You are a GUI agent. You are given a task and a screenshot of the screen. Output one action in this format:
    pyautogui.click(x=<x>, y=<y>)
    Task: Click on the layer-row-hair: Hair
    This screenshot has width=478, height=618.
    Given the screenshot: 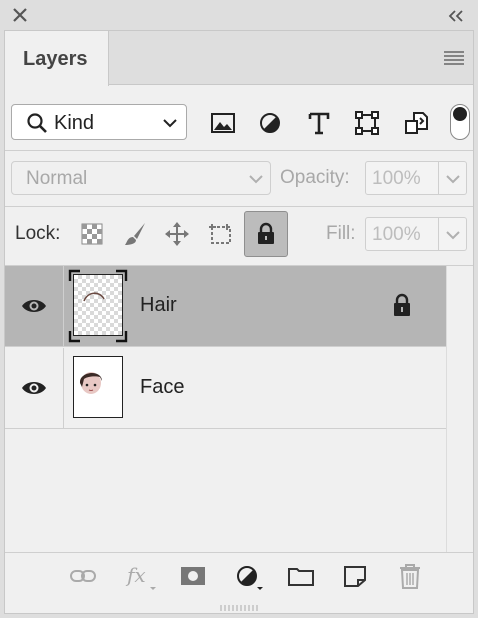 What is the action you would take?
    pyautogui.click(x=225, y=306)
    